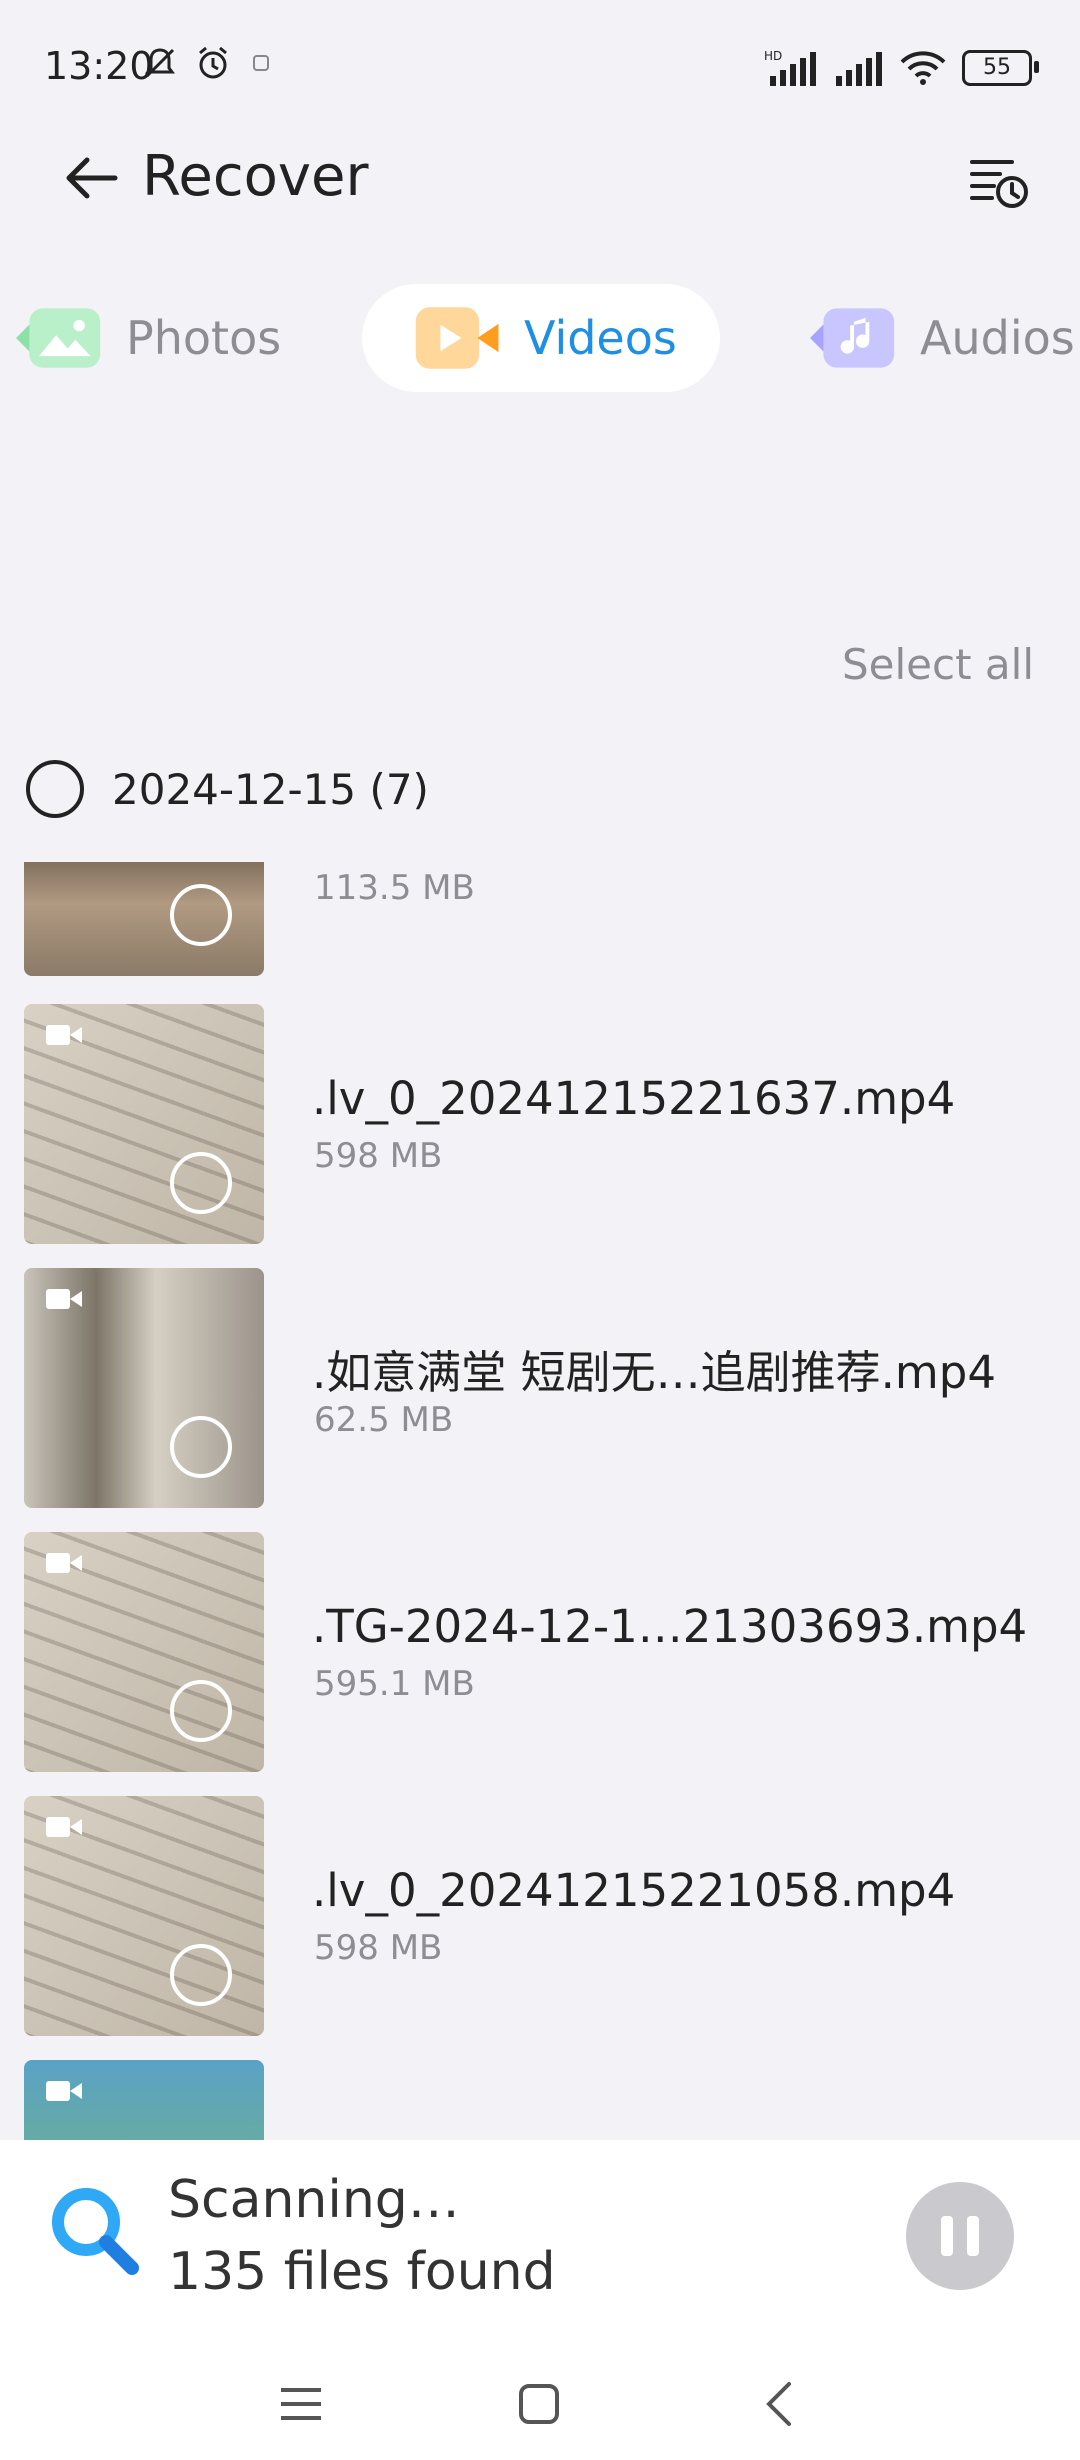  I want to click on signal-icon, so click(859, 69).